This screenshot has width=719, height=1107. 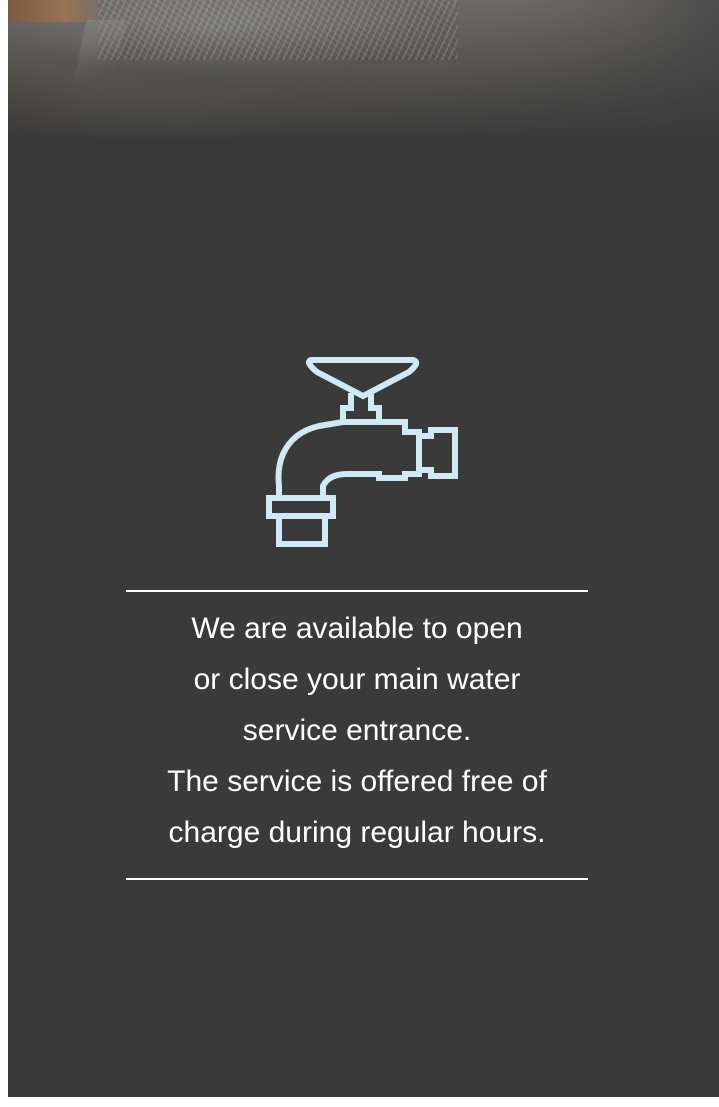 What do you see at coordinates (98, 60) in the screenshot?
I see `photo-concrete-edge` at bounding box center [98, 60].